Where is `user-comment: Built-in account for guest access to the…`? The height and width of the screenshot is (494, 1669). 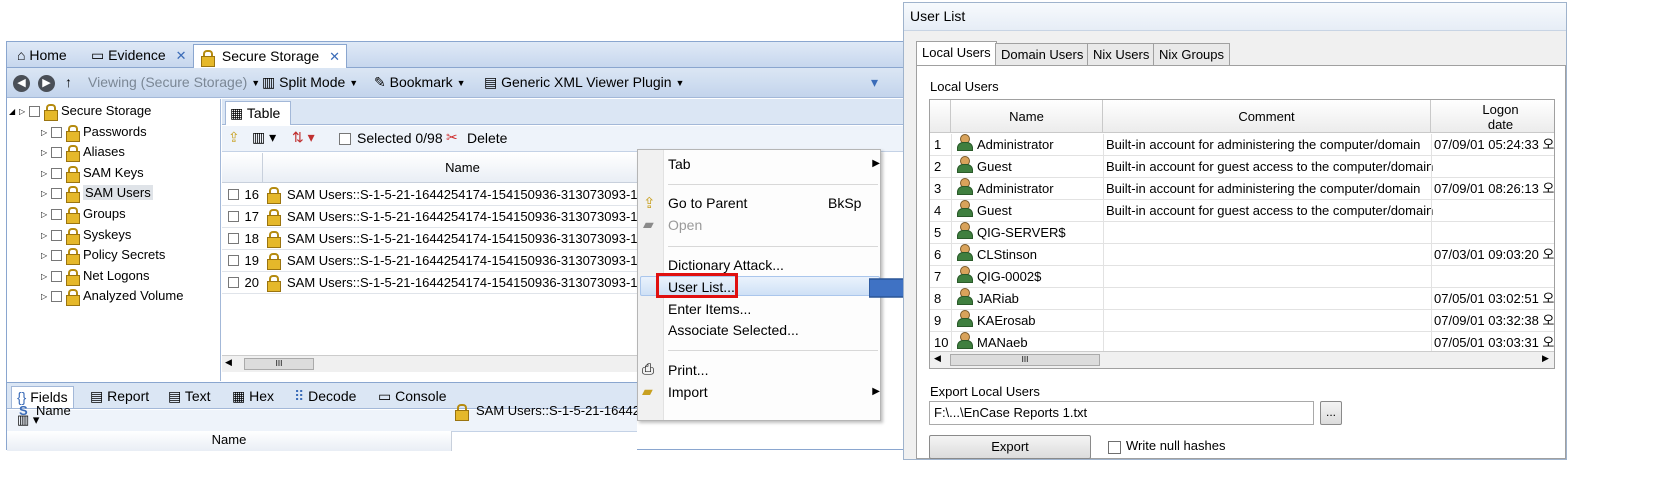 user-comment: Built-in account for guest access to the… is located at coordinates (1270, 210).